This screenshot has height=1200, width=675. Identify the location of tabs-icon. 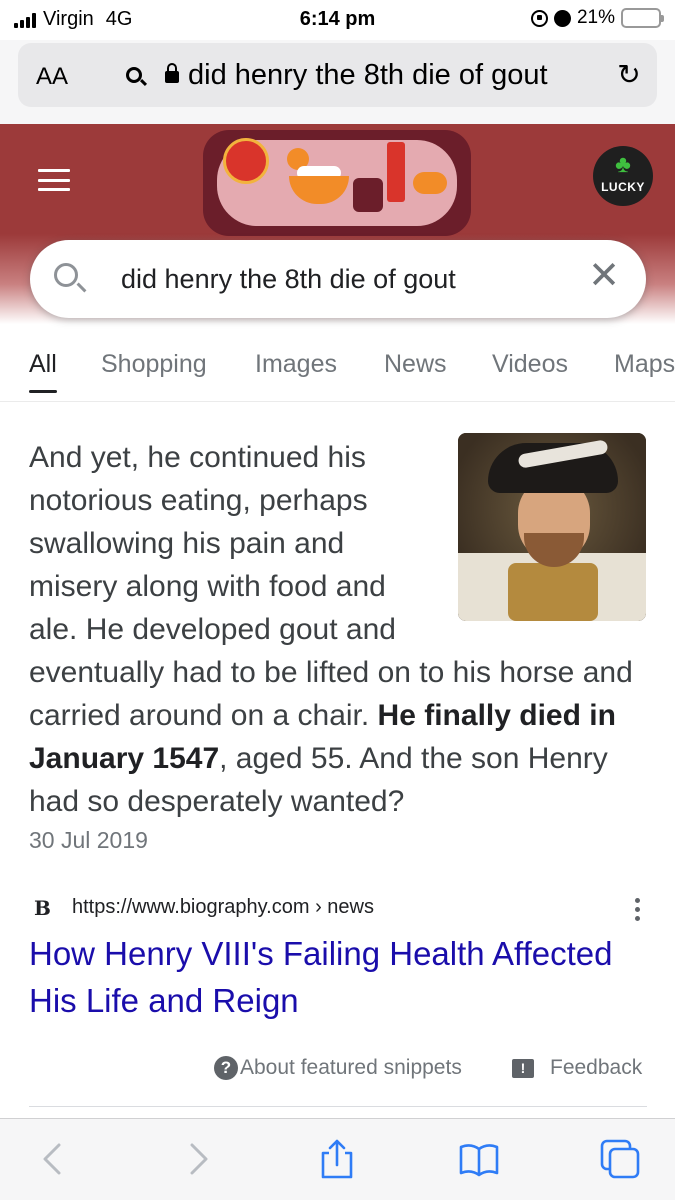
(620, 1159).